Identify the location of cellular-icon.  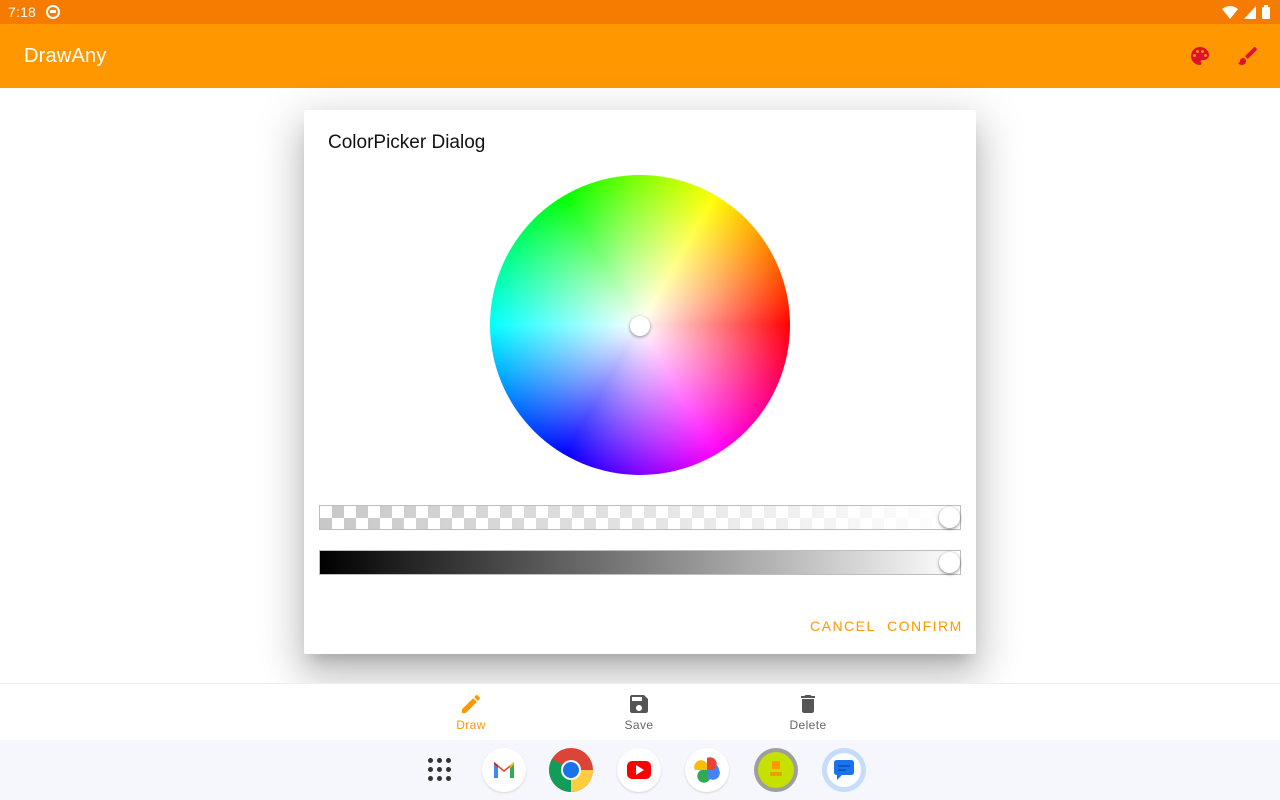
(1250, 12).